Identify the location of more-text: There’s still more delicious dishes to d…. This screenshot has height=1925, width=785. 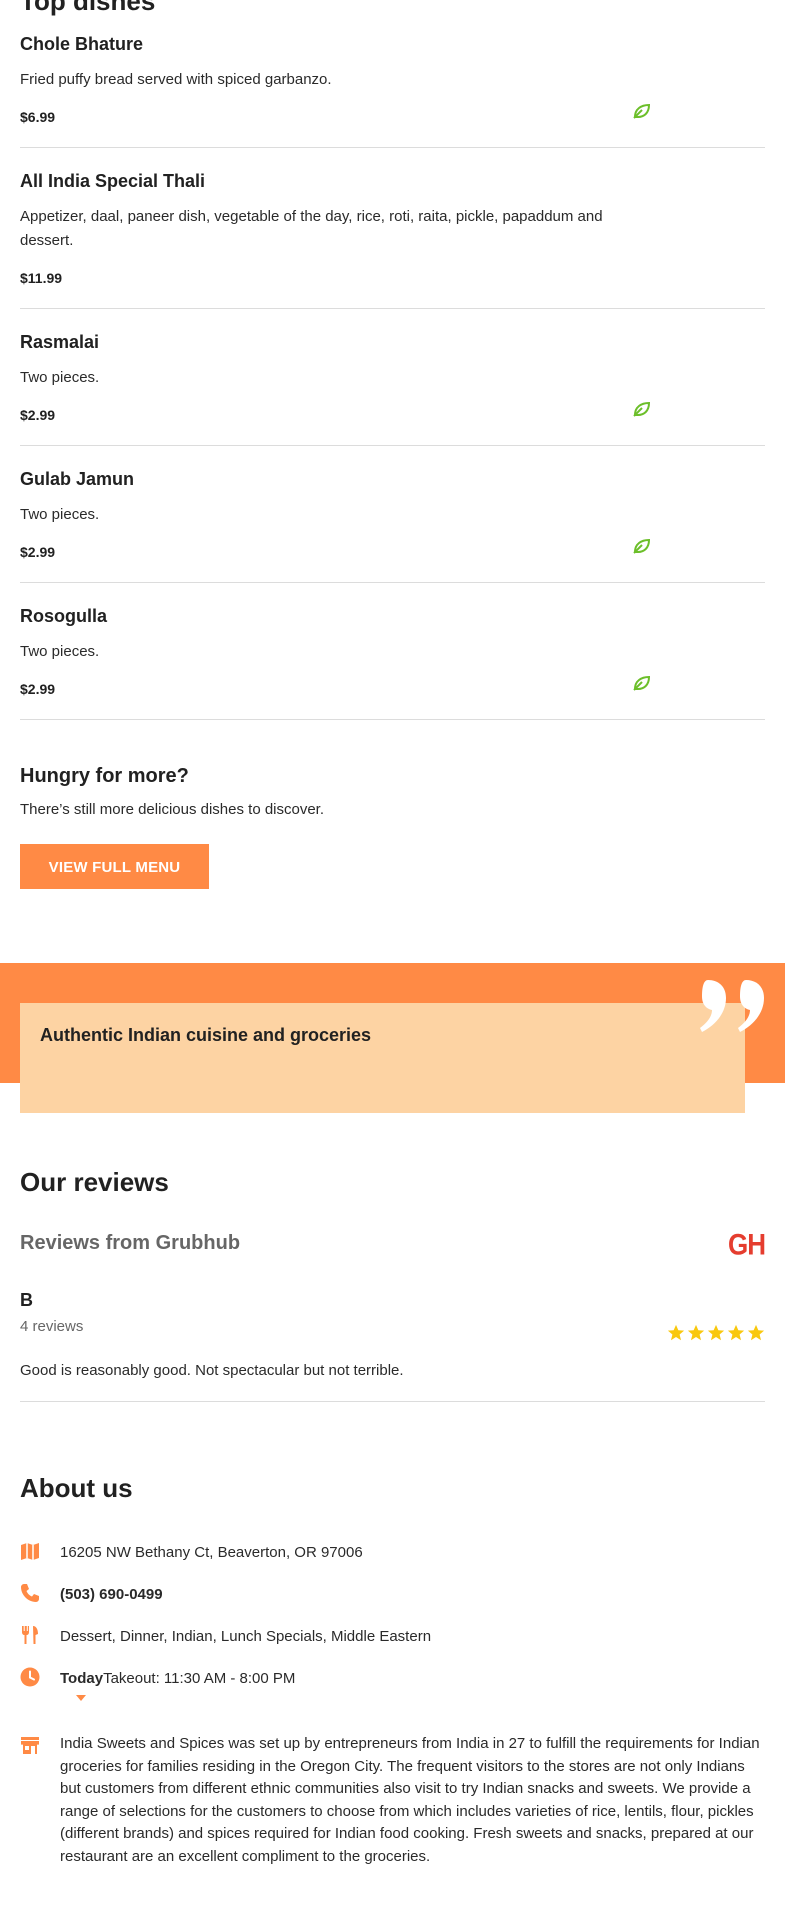
(172, 809).